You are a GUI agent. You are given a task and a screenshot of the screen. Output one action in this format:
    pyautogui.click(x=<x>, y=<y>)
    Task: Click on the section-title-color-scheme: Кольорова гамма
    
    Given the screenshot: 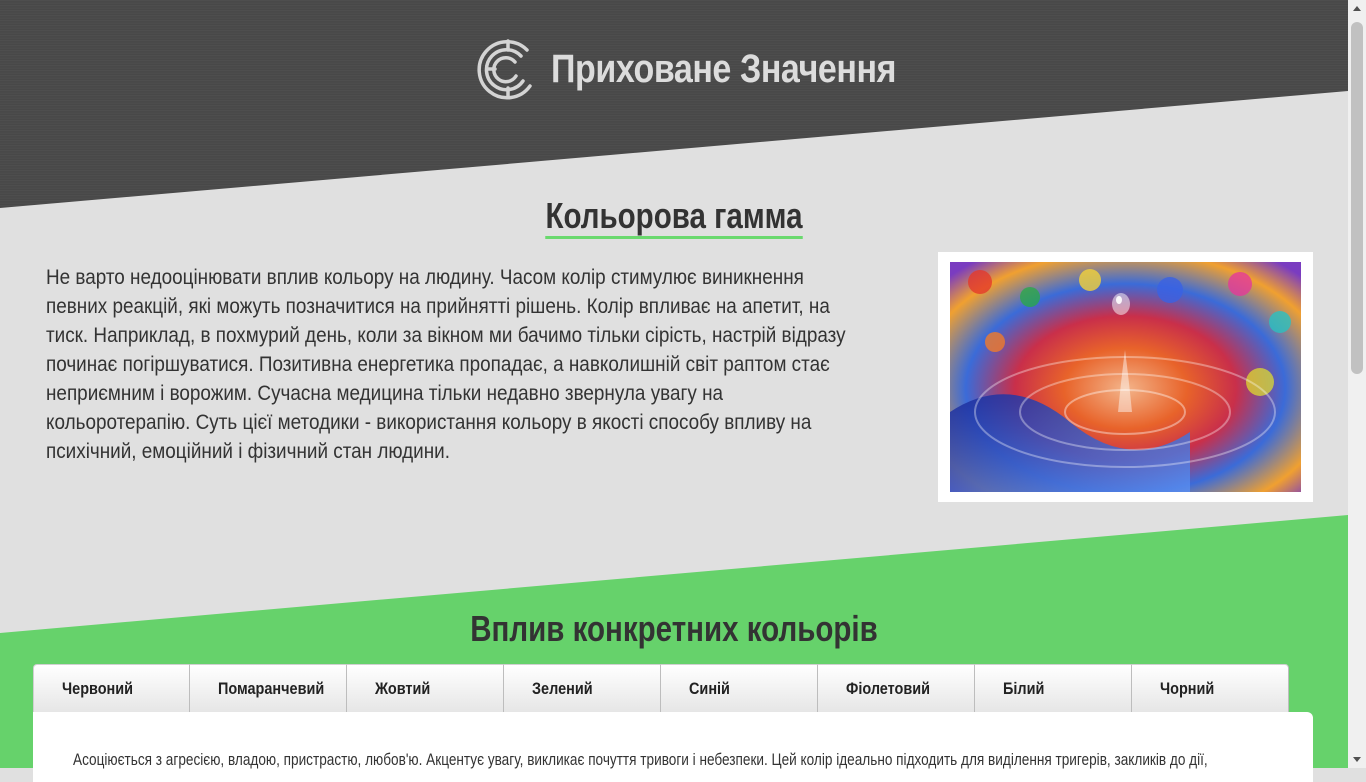 What is the action you would take?
    pyautogui.click(x=673, y=217)
    